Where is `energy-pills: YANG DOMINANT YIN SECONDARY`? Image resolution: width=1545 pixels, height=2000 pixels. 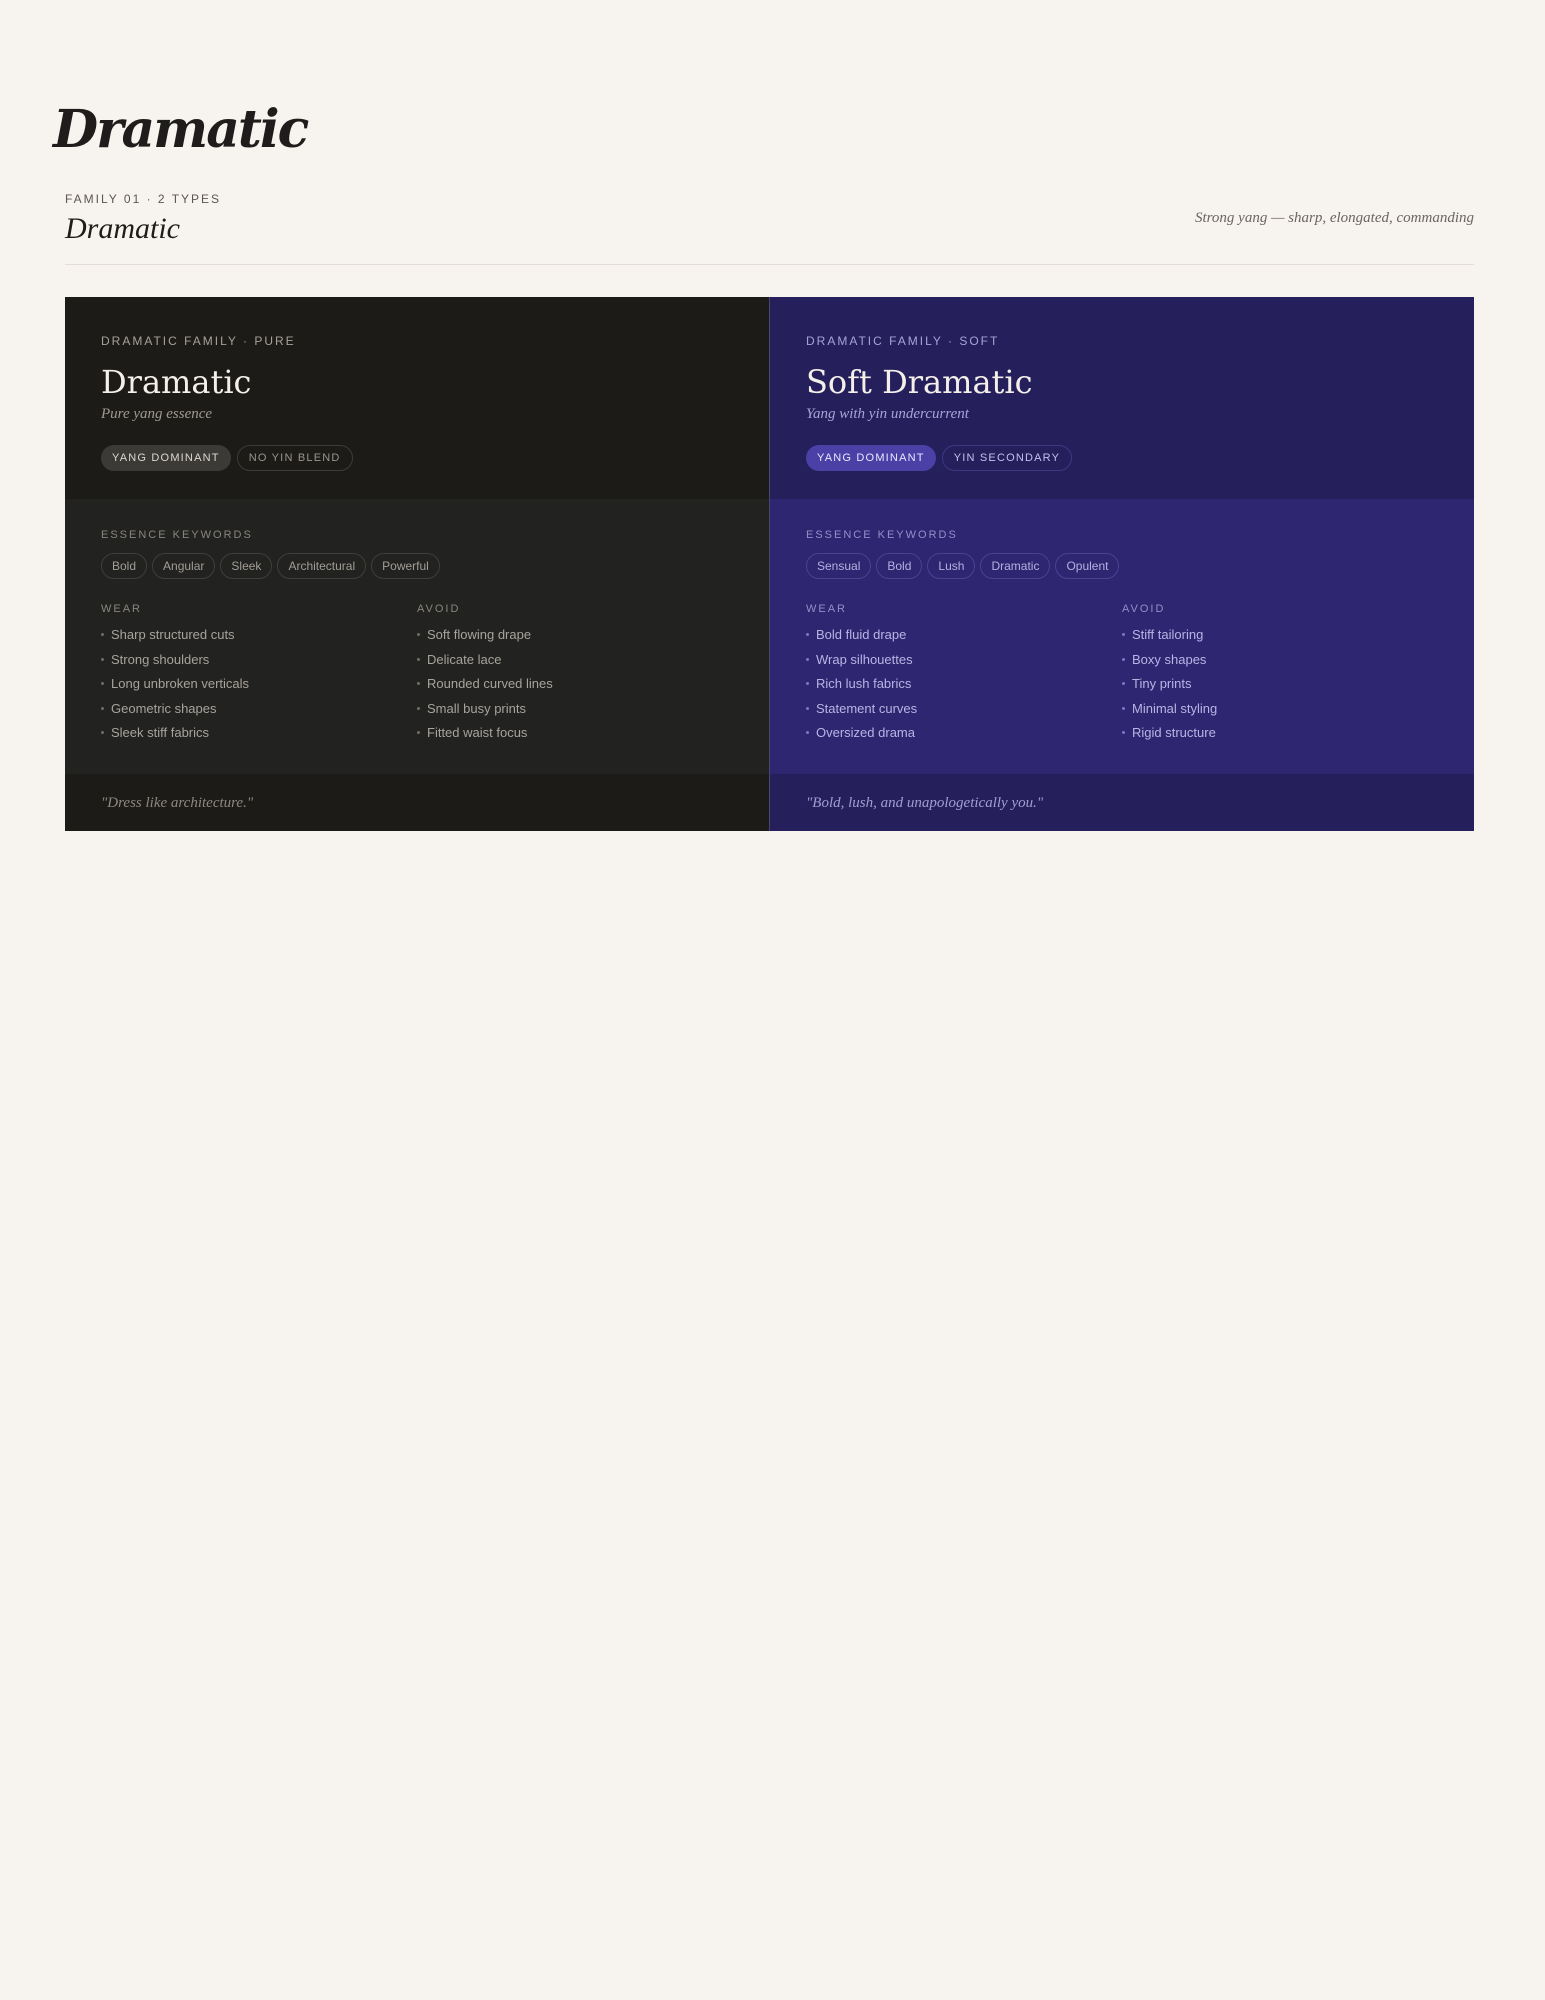 energy-pills: YANG DOMINANT YIN SECONDARY is located at coordinates (1122, 458).